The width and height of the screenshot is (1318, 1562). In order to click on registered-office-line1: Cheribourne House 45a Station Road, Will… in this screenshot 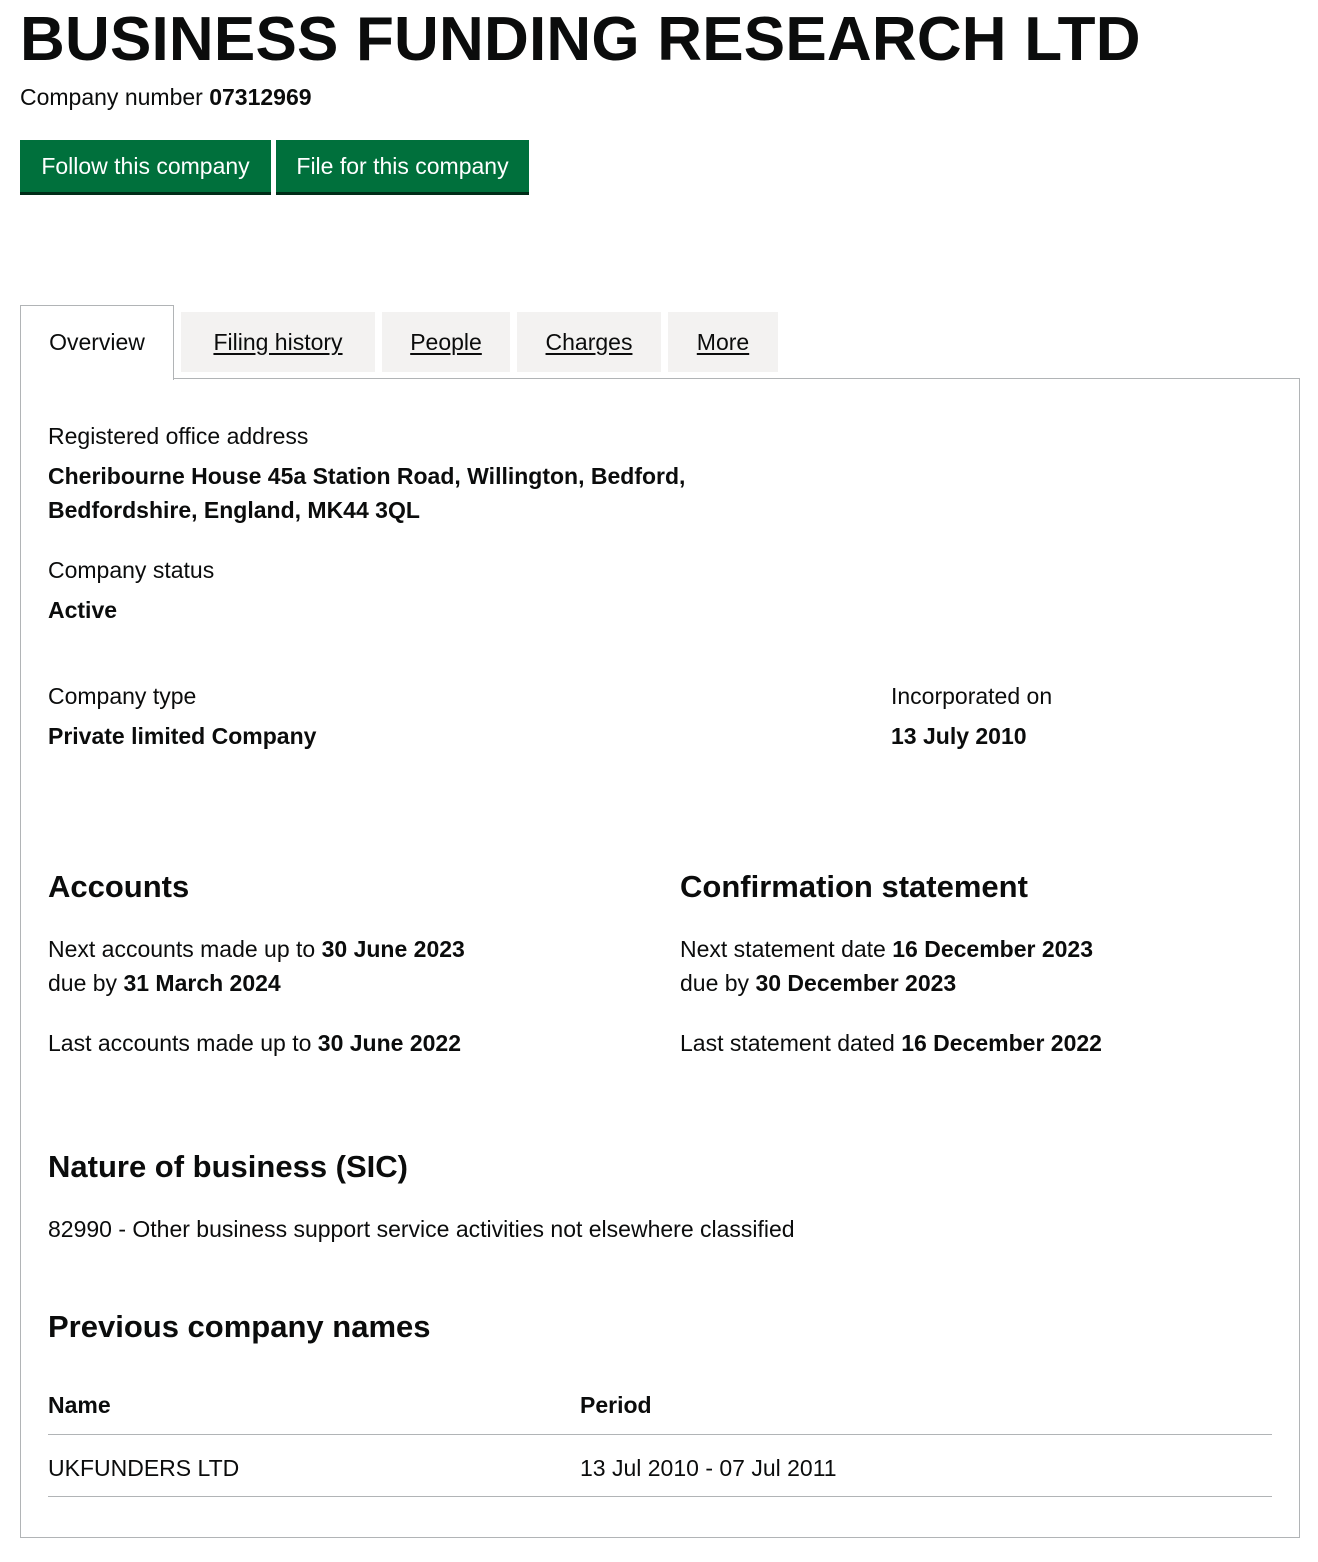, I will do `click(367, 476)`.